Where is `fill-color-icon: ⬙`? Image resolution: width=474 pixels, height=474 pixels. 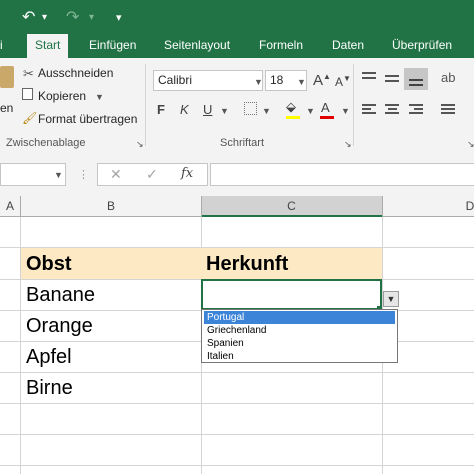
fill-color-icon: ⬙ is located at coordinates (291, 107).